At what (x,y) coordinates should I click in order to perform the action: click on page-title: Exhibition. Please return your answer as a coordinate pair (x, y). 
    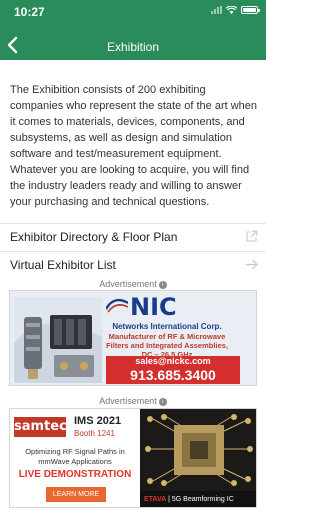
    Looking at the image, I should click on (133, 47).